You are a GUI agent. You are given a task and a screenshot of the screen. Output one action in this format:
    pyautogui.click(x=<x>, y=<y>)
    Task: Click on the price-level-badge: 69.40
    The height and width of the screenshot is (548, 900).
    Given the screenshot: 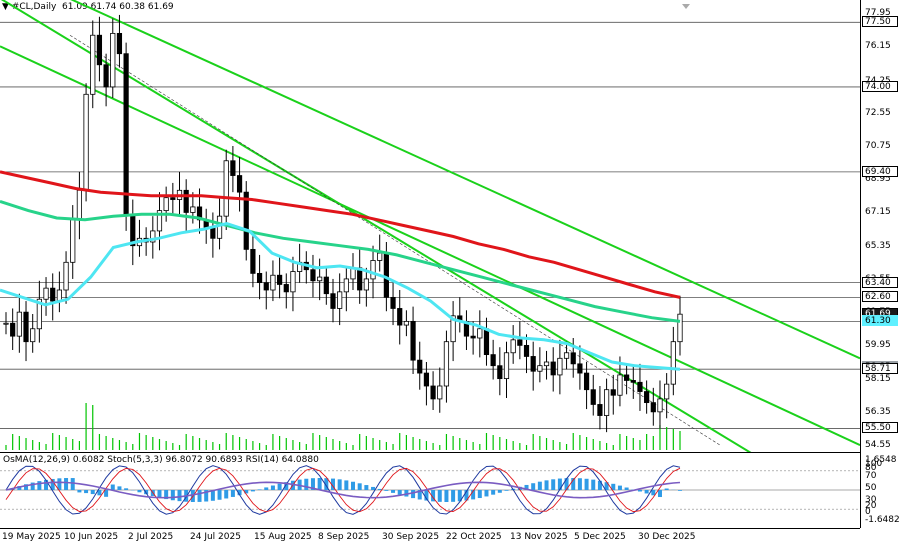 What is the action you would take?
    pyautogui.click(x=880, y=171)
    